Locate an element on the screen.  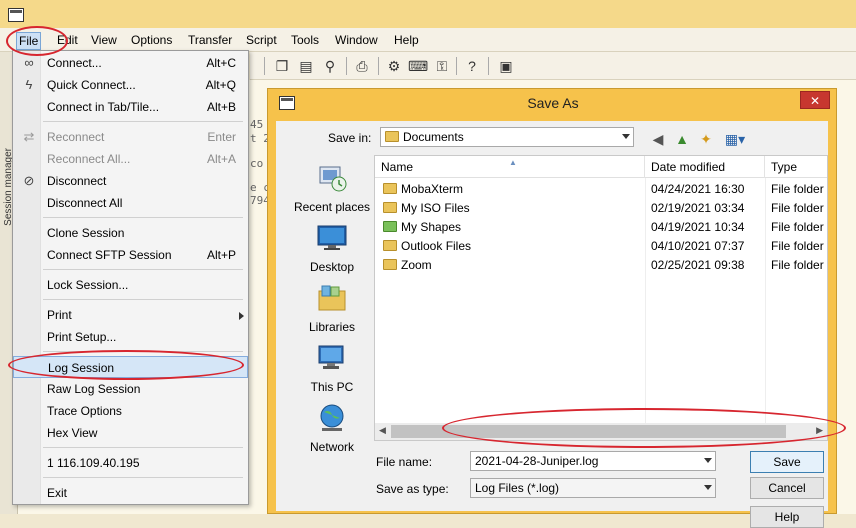
help-icon: ? is located at coordinates (472, 66).